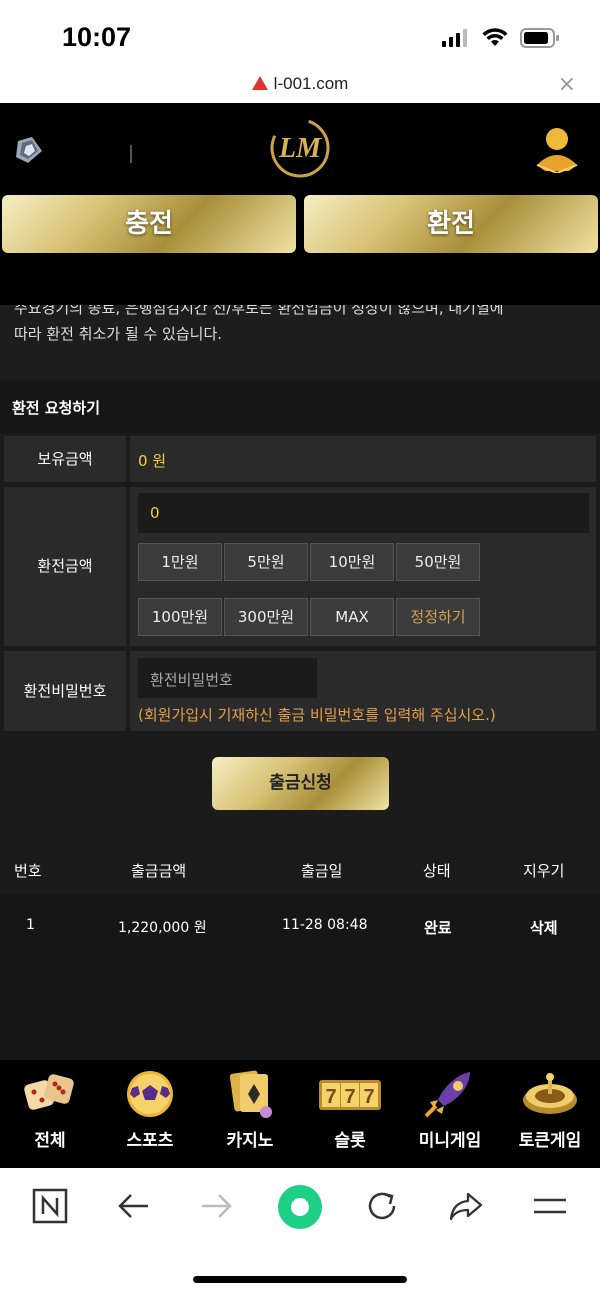  What do you see at coordinates (50, 1206) in the screenshot?
I see `naver-n-icon` at bounding box center [50, 1206].